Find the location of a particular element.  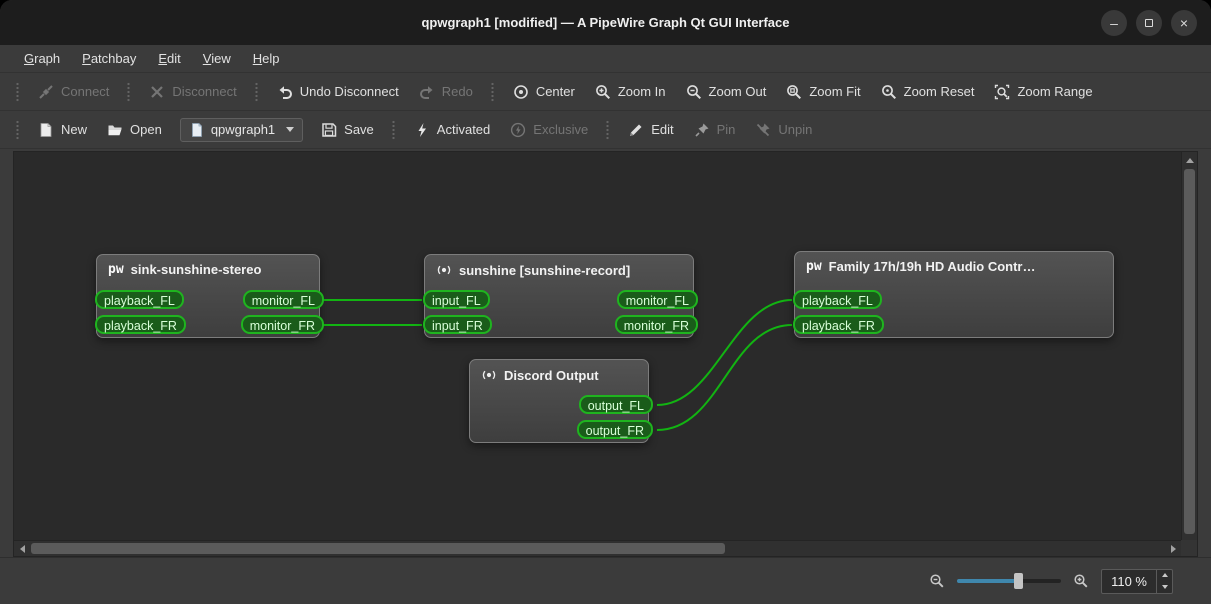

edit-button: Edit is located at coordinates (650, 130).